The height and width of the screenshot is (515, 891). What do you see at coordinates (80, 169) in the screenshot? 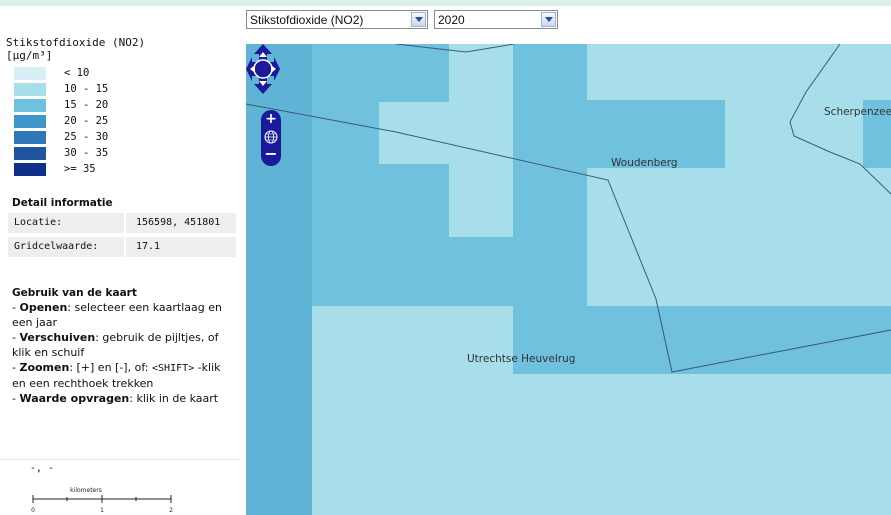
I see `legend-label: >= 35` at bounding box center [80, 169].